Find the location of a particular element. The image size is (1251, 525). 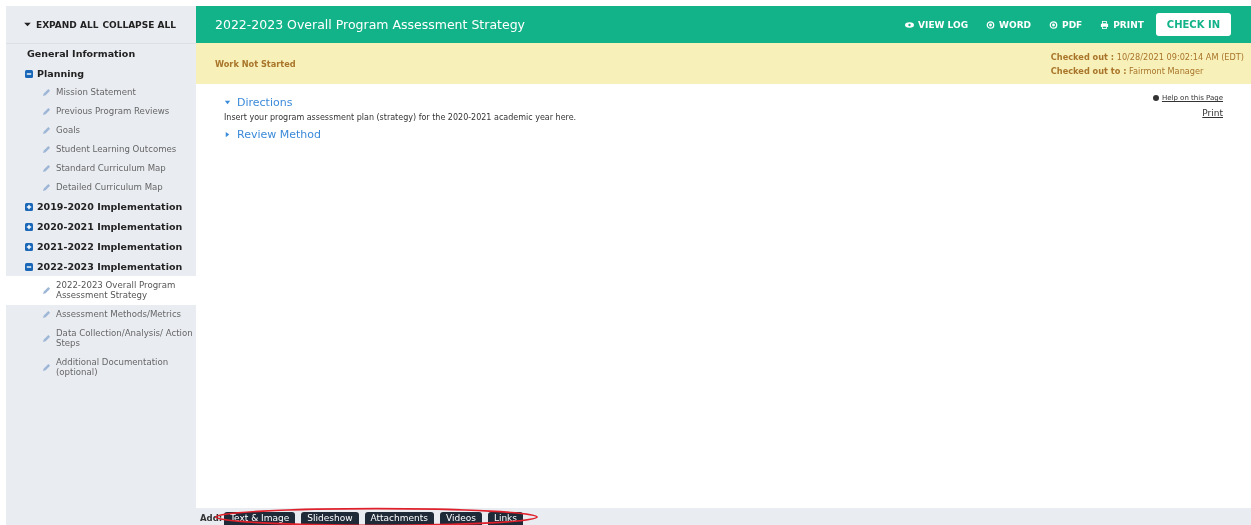

section-toggle: Directions is located at coordinates (258, 102).